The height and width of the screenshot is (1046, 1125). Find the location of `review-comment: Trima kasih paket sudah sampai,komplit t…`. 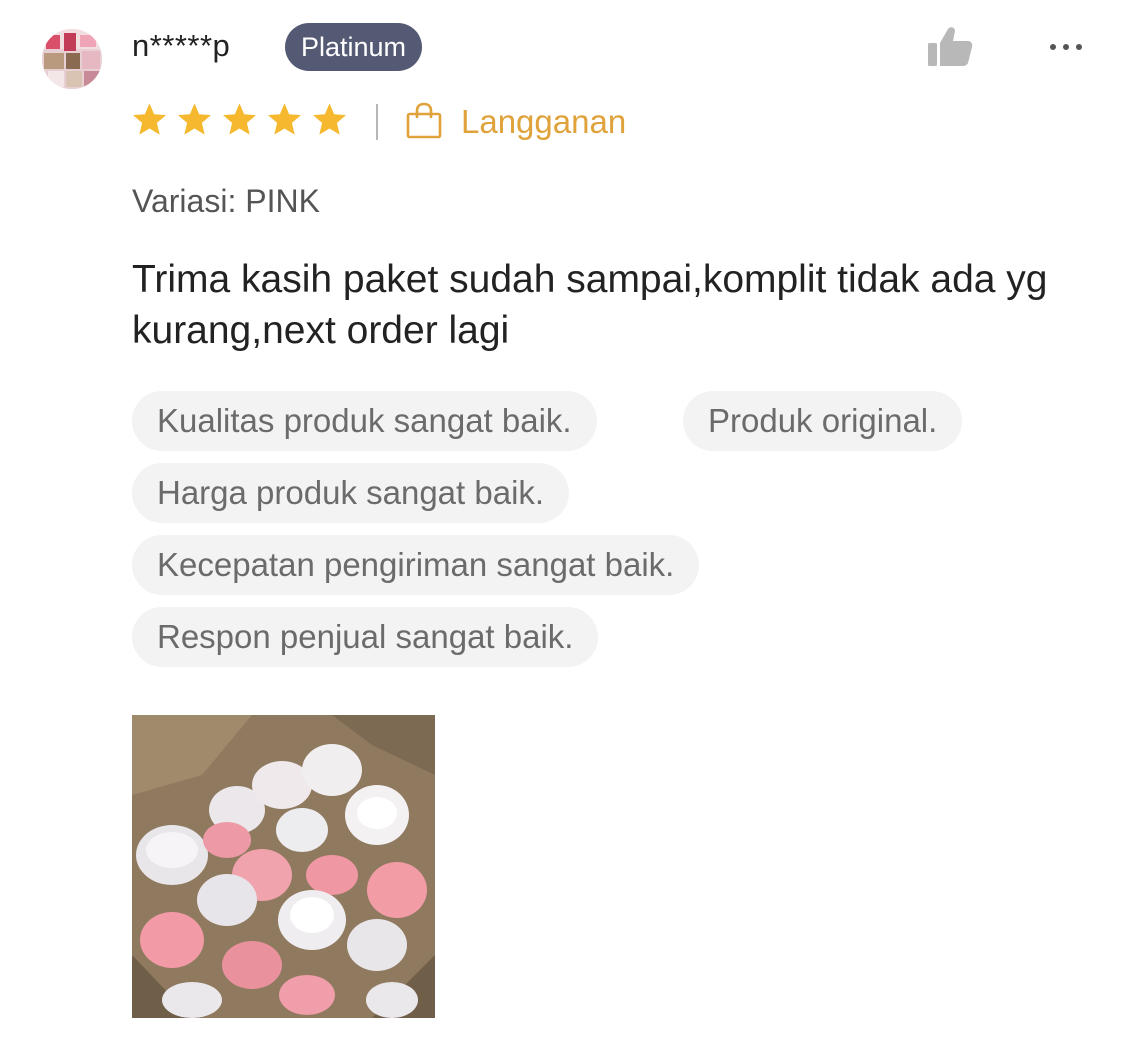

review-comment: Trima kasih paket sudah sampai,komplit t… is located at coordinates (590, 305).